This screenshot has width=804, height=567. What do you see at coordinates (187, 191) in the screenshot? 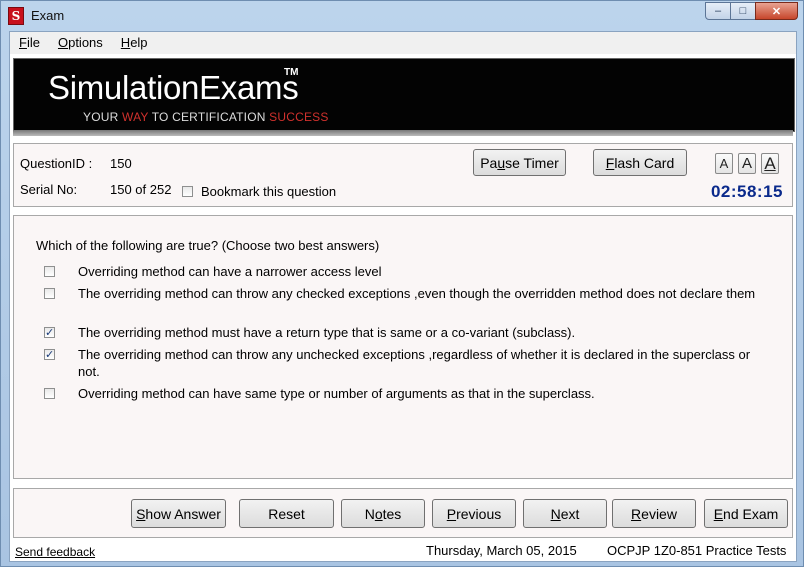
I see `bookmark-checkbox` at bounding box center [187, 191].